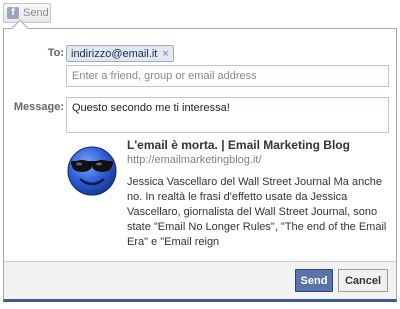 The width and height of the screenshot is (400, 309). Describe the element at coordinates (194, 160) in the screenshot. I see `preview-url: http://emailmarketingblog.it/` at that location.